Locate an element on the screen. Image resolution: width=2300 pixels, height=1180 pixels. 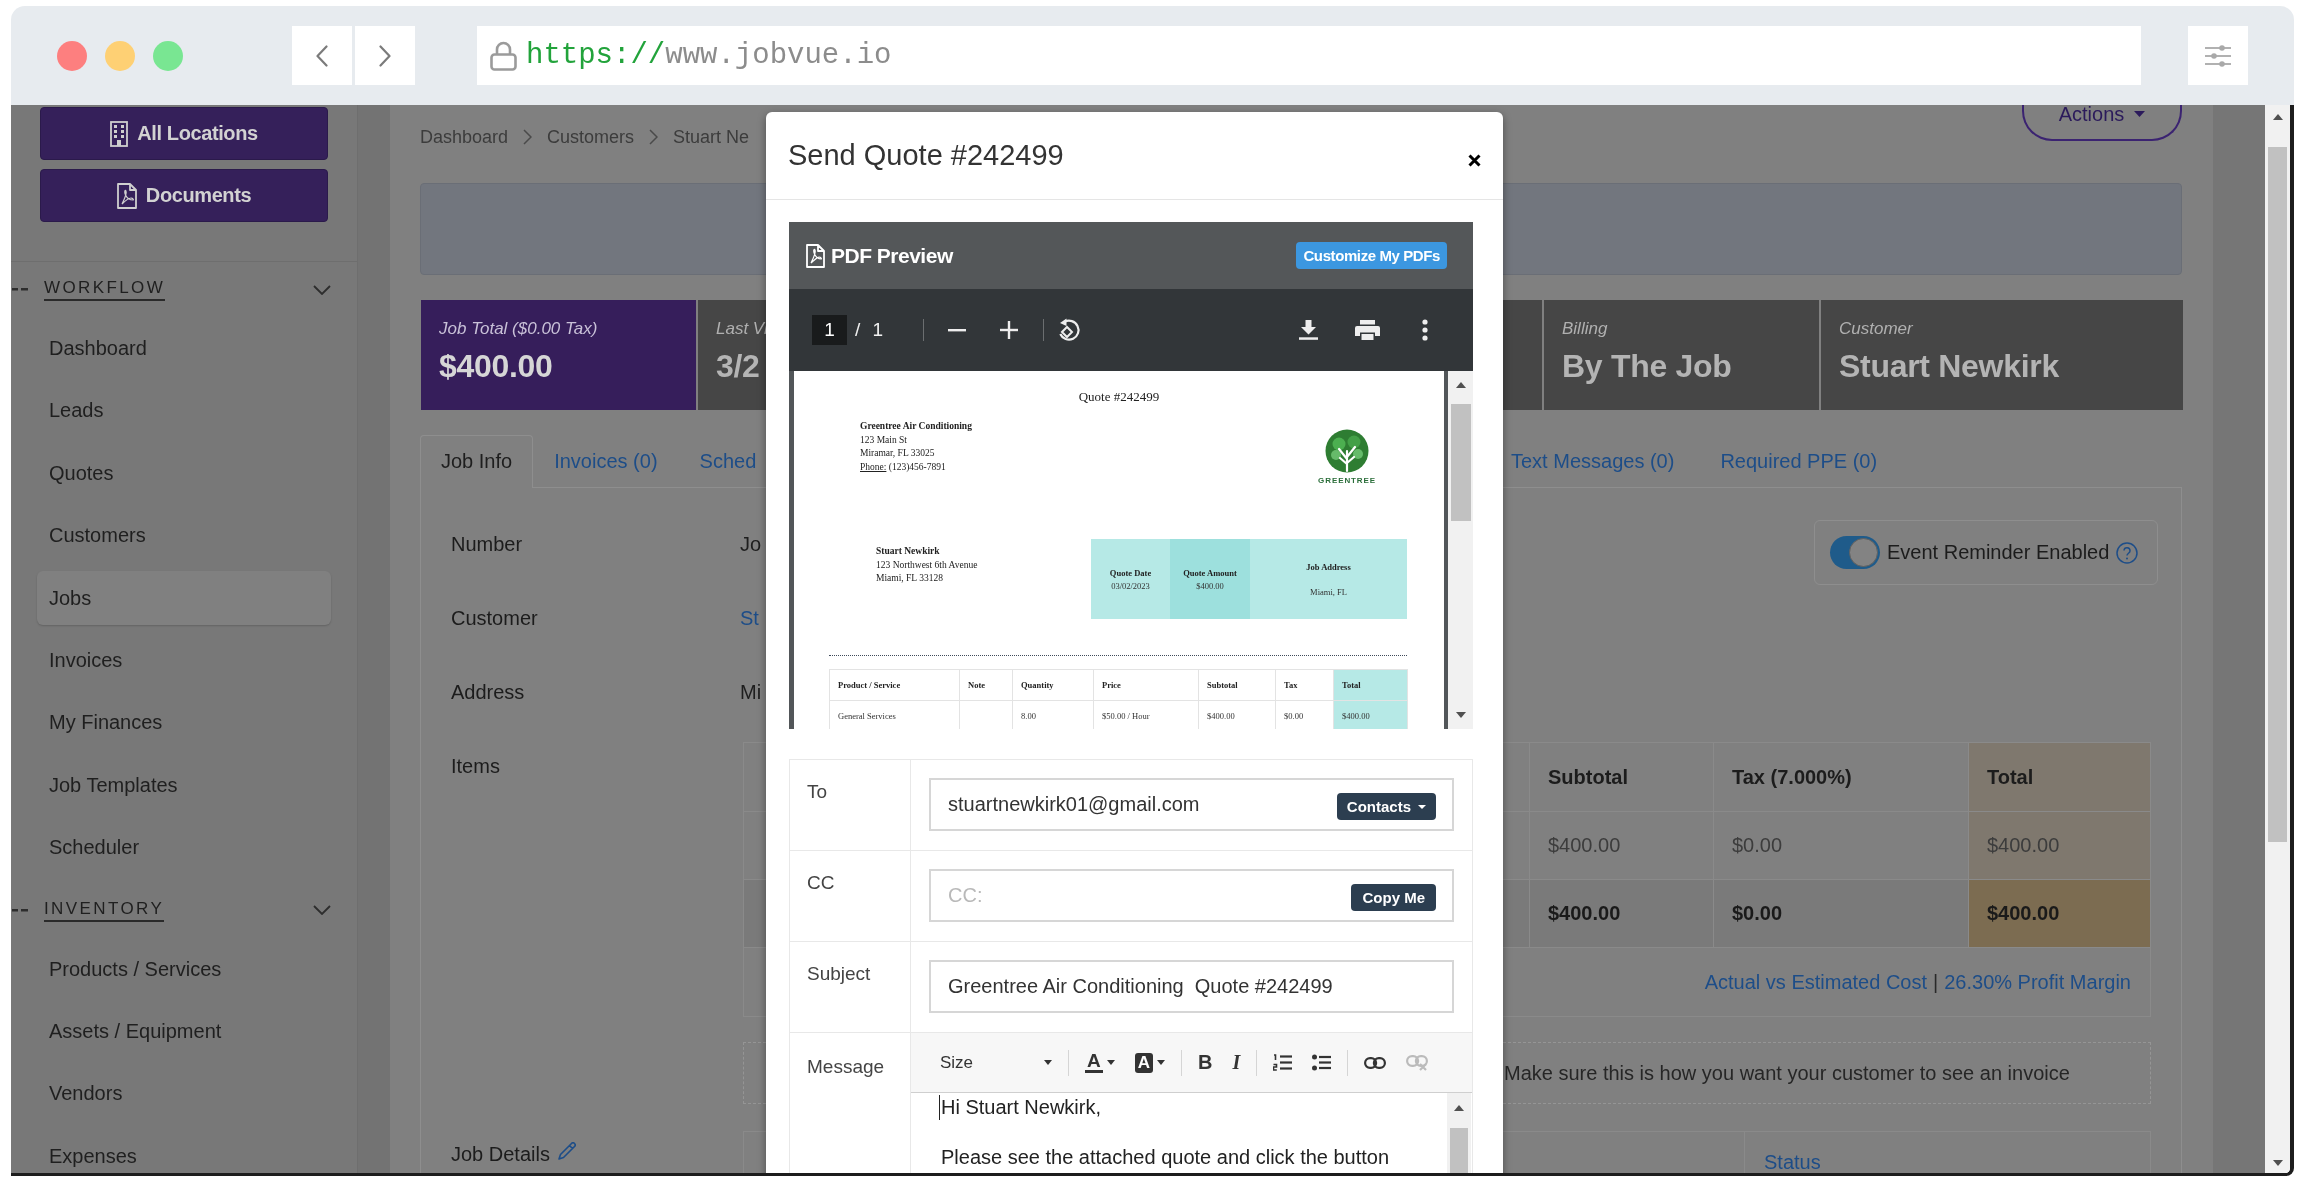
locations-button: All Locations is located at coordinates (184, 133).